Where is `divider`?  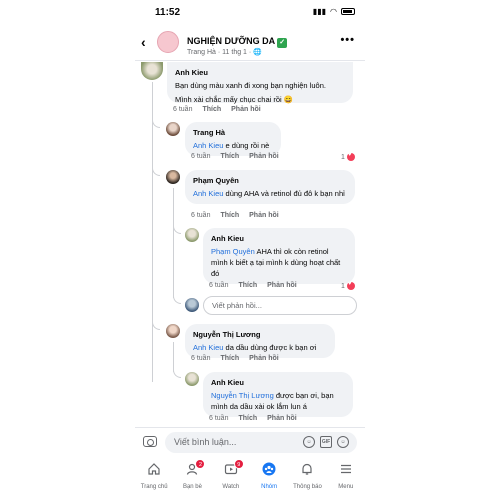
divider is located at coordinates (250, 60).